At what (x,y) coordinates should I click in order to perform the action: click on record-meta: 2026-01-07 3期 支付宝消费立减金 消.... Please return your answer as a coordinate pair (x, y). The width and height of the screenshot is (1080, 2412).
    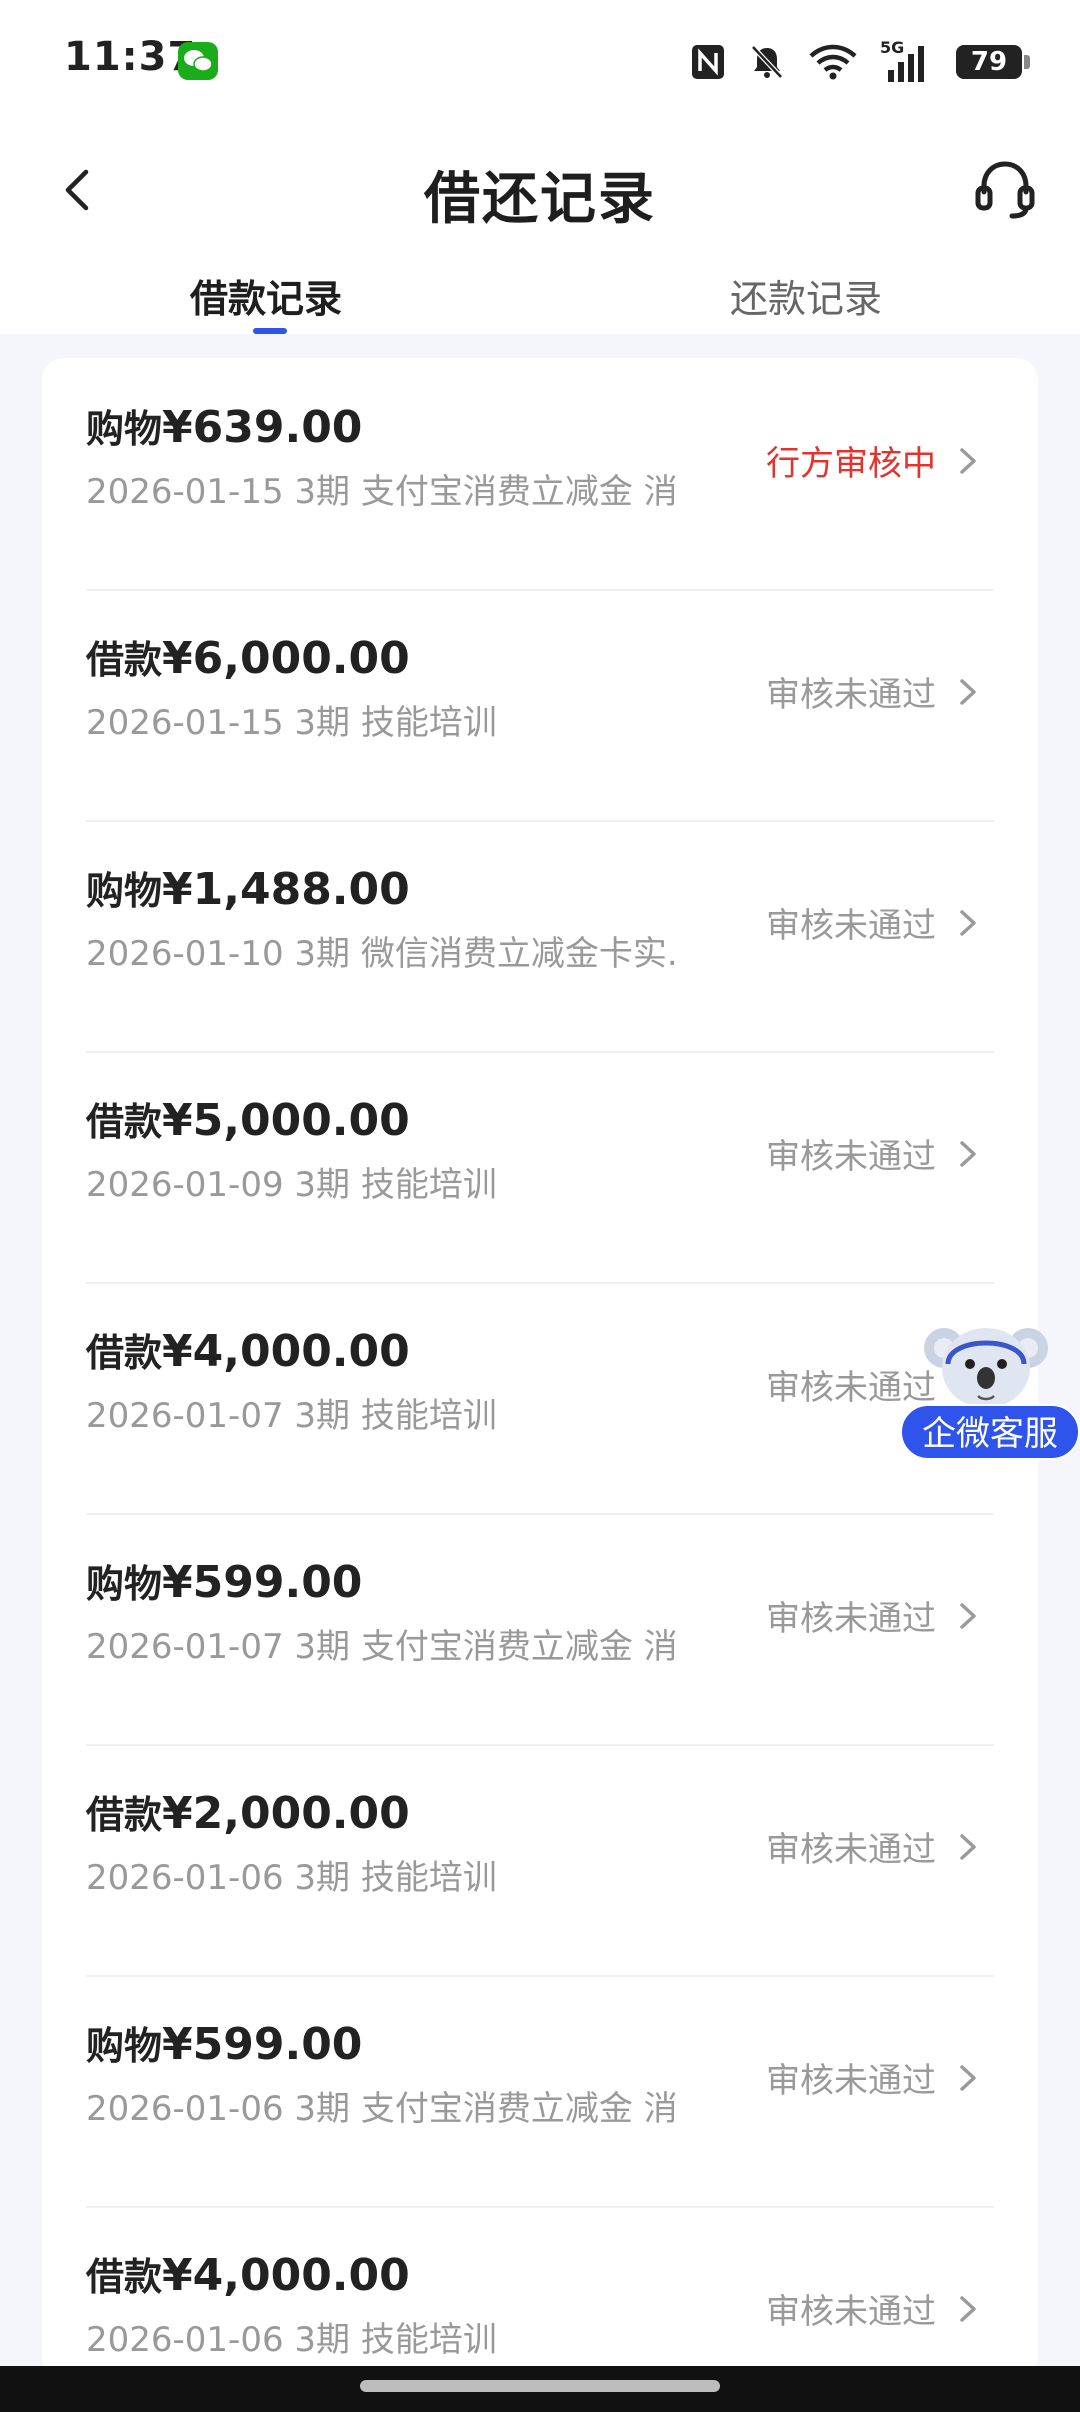
    Looking at the image, I should click on (381, 1647).